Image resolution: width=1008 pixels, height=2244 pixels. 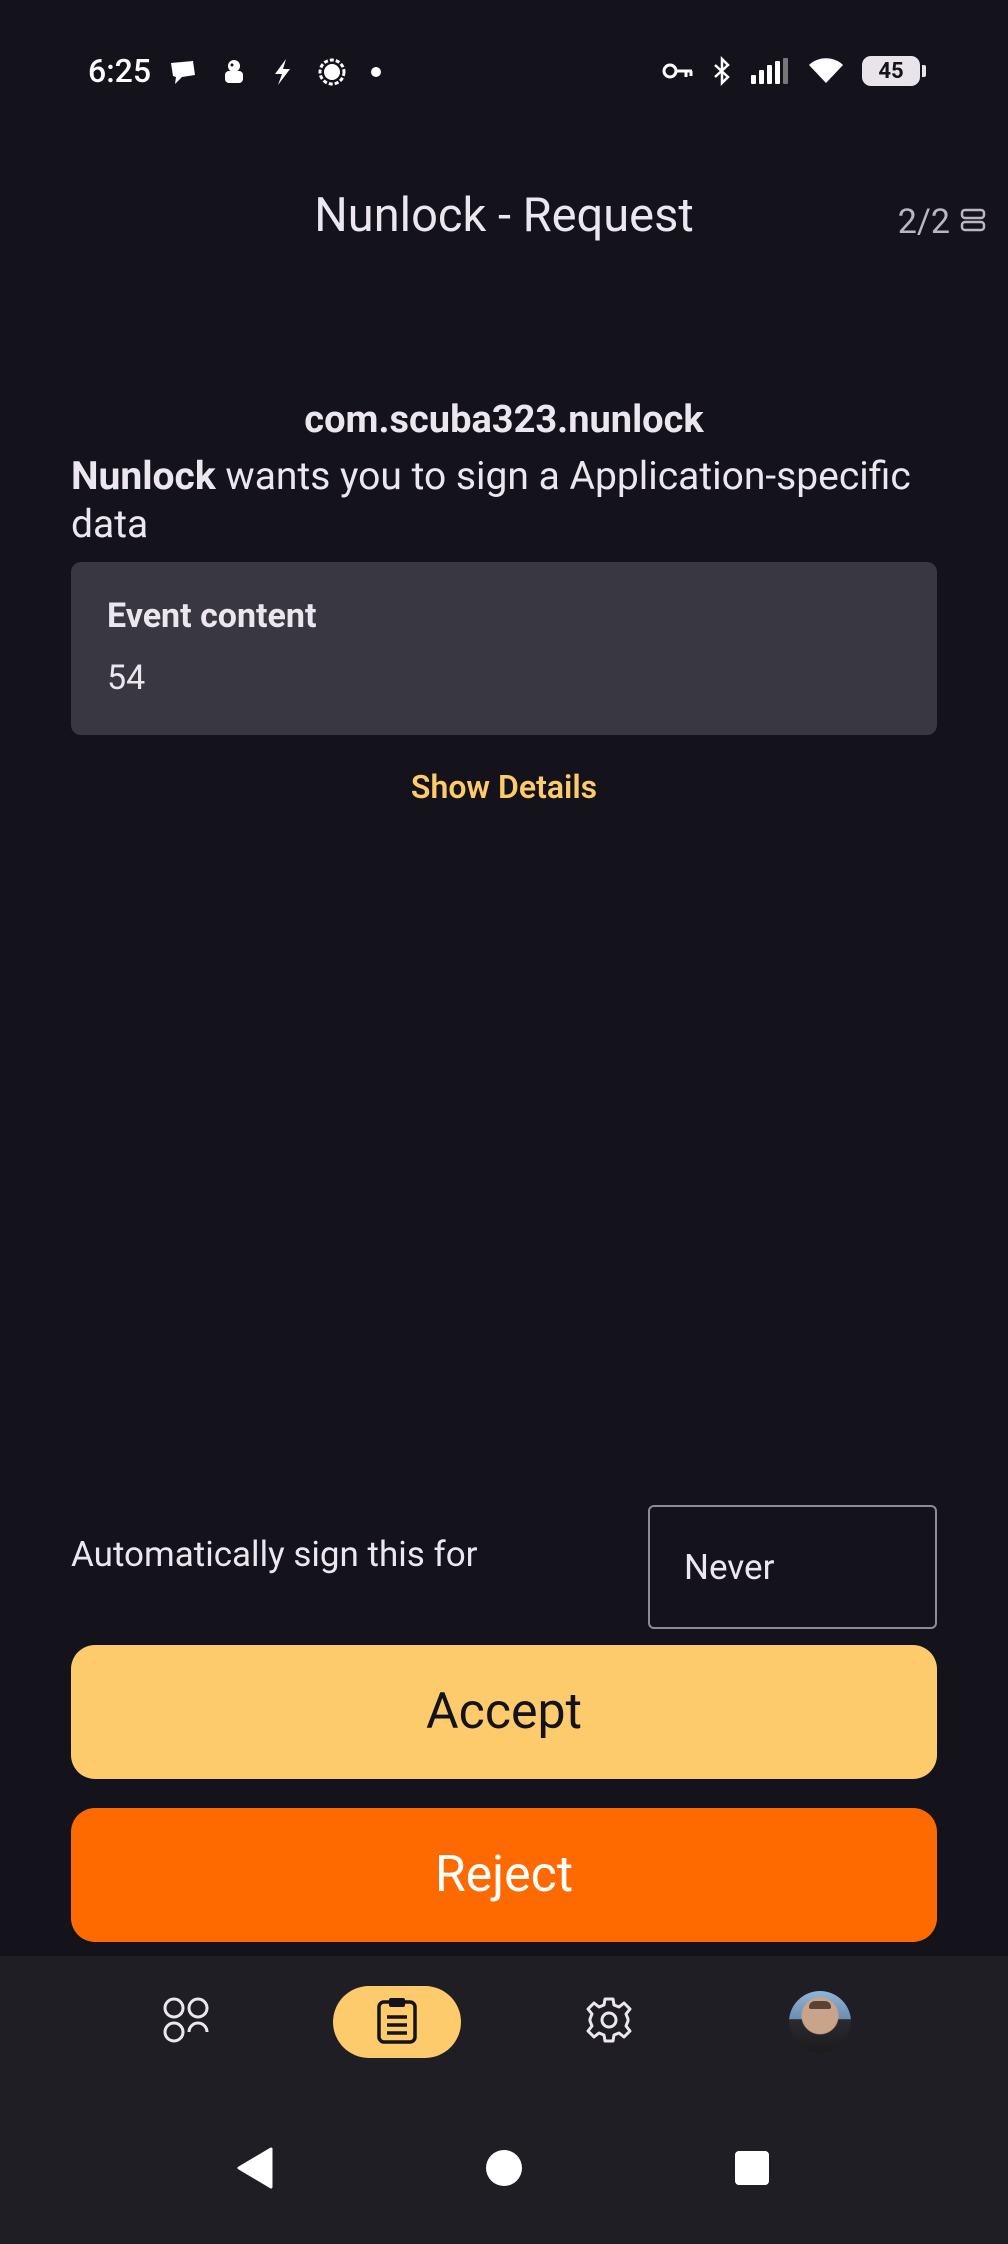 What do you see at coordinates (770, 71) in the screenshot?
I see `cell-signal-icon` at bounding box center [770, 71].